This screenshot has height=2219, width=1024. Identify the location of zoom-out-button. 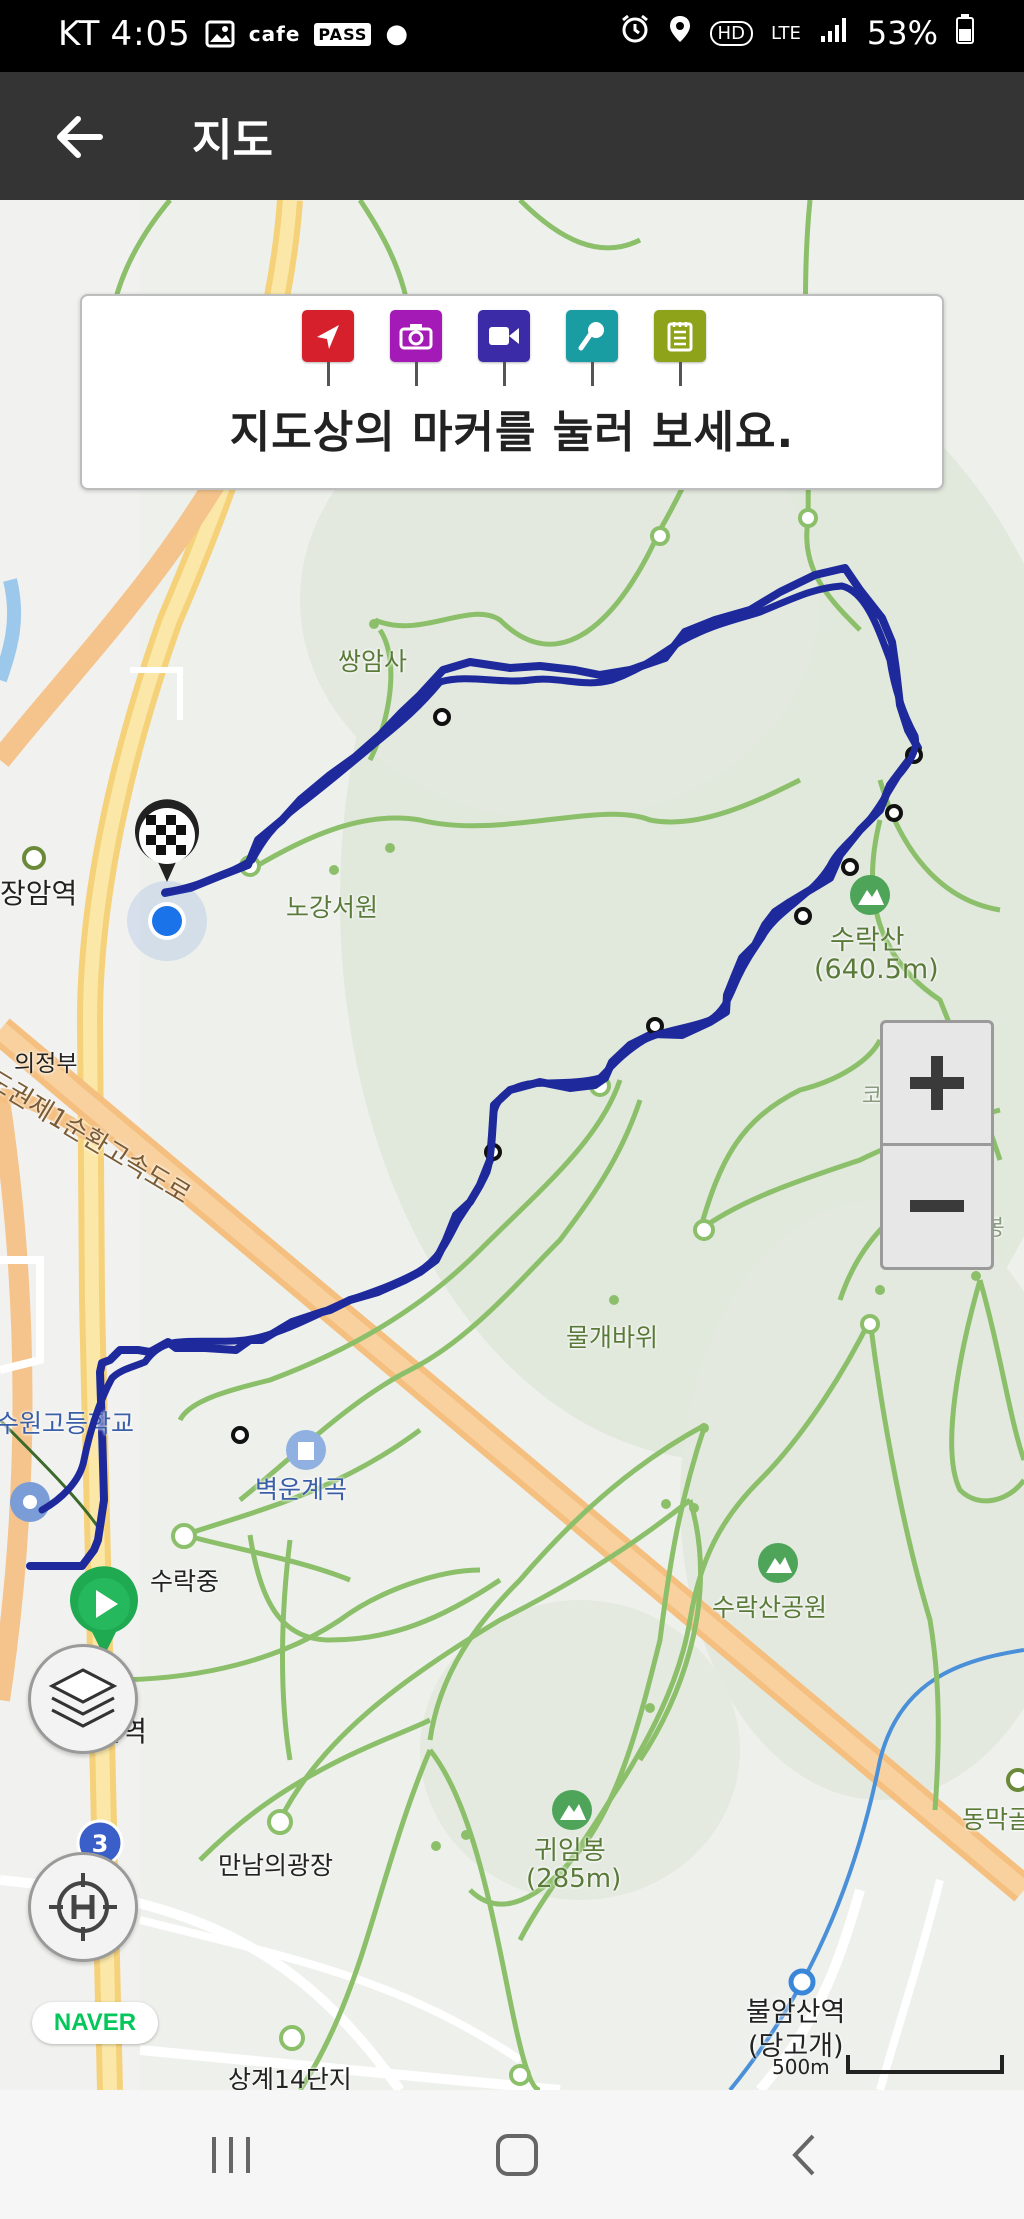
(937, 1206).